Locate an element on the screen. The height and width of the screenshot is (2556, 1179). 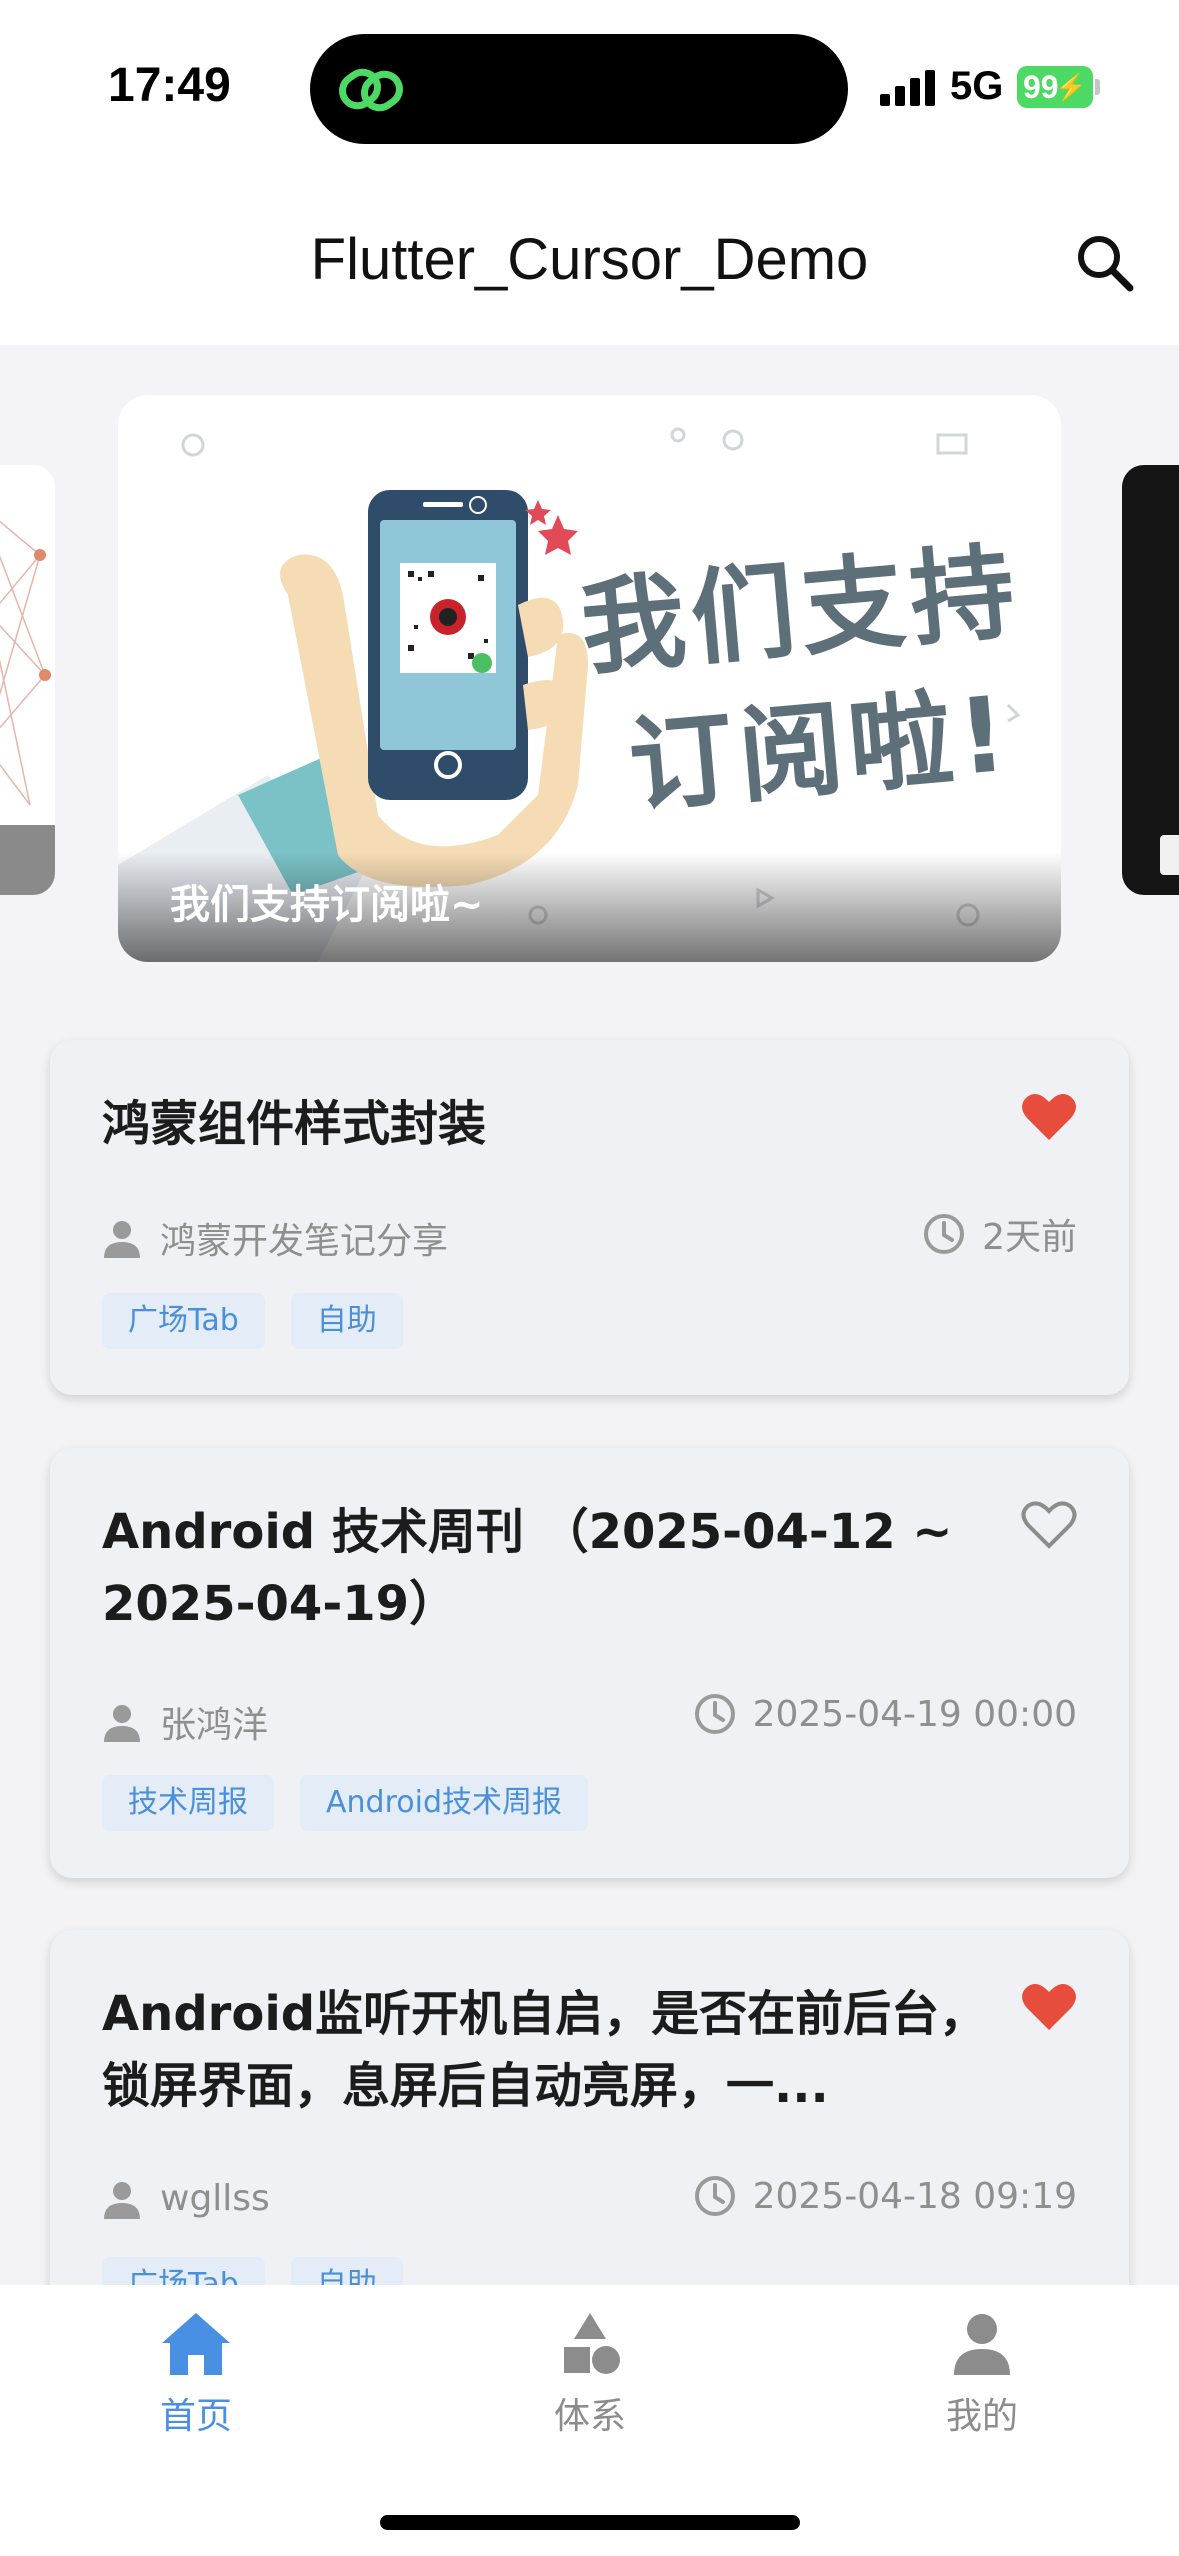
page-title: Flutter_Cursor_Demo is located at coordinates (589, 259).